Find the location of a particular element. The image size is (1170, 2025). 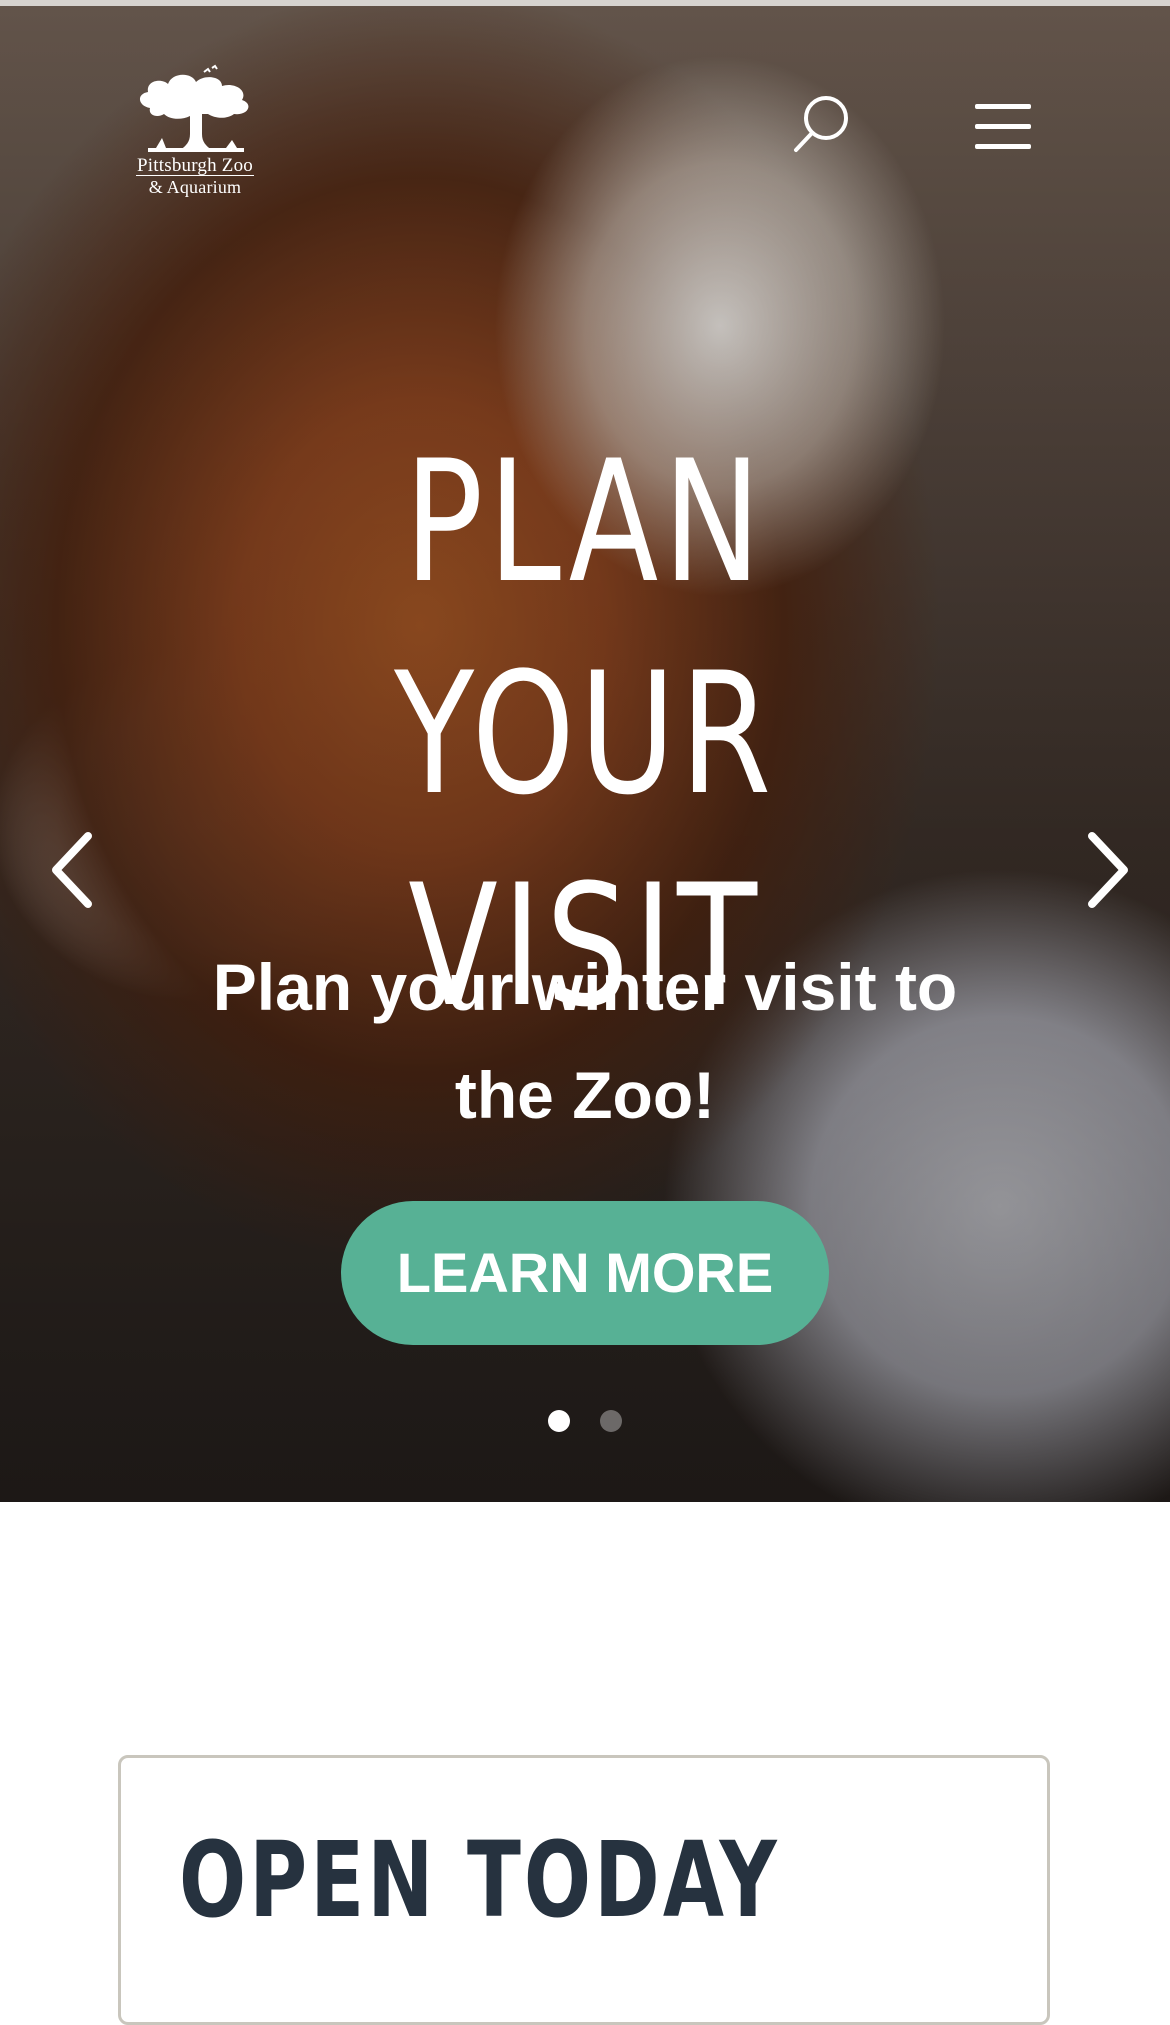

logo-line2: & Aquarium is located at coordinates (195, 187).